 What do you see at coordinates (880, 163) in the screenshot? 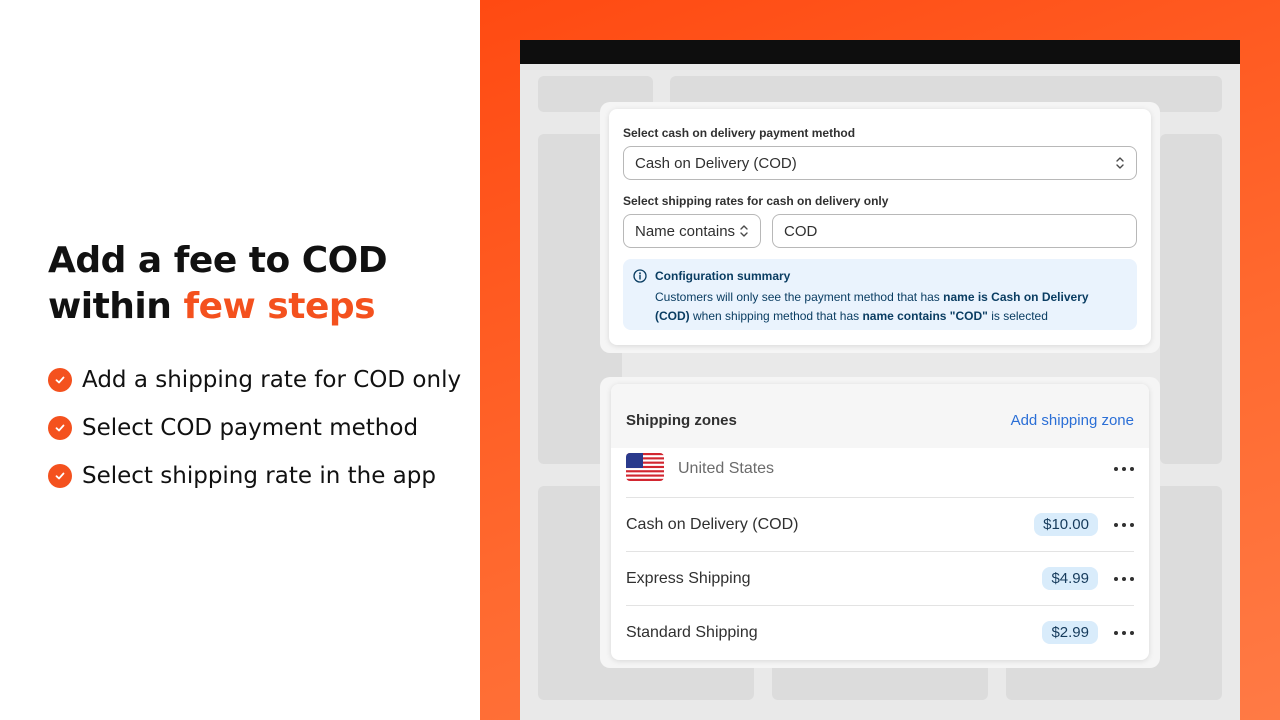
I see `payment-method-select: Cash on Delivery (COD)` at bounding box center [880, 163].